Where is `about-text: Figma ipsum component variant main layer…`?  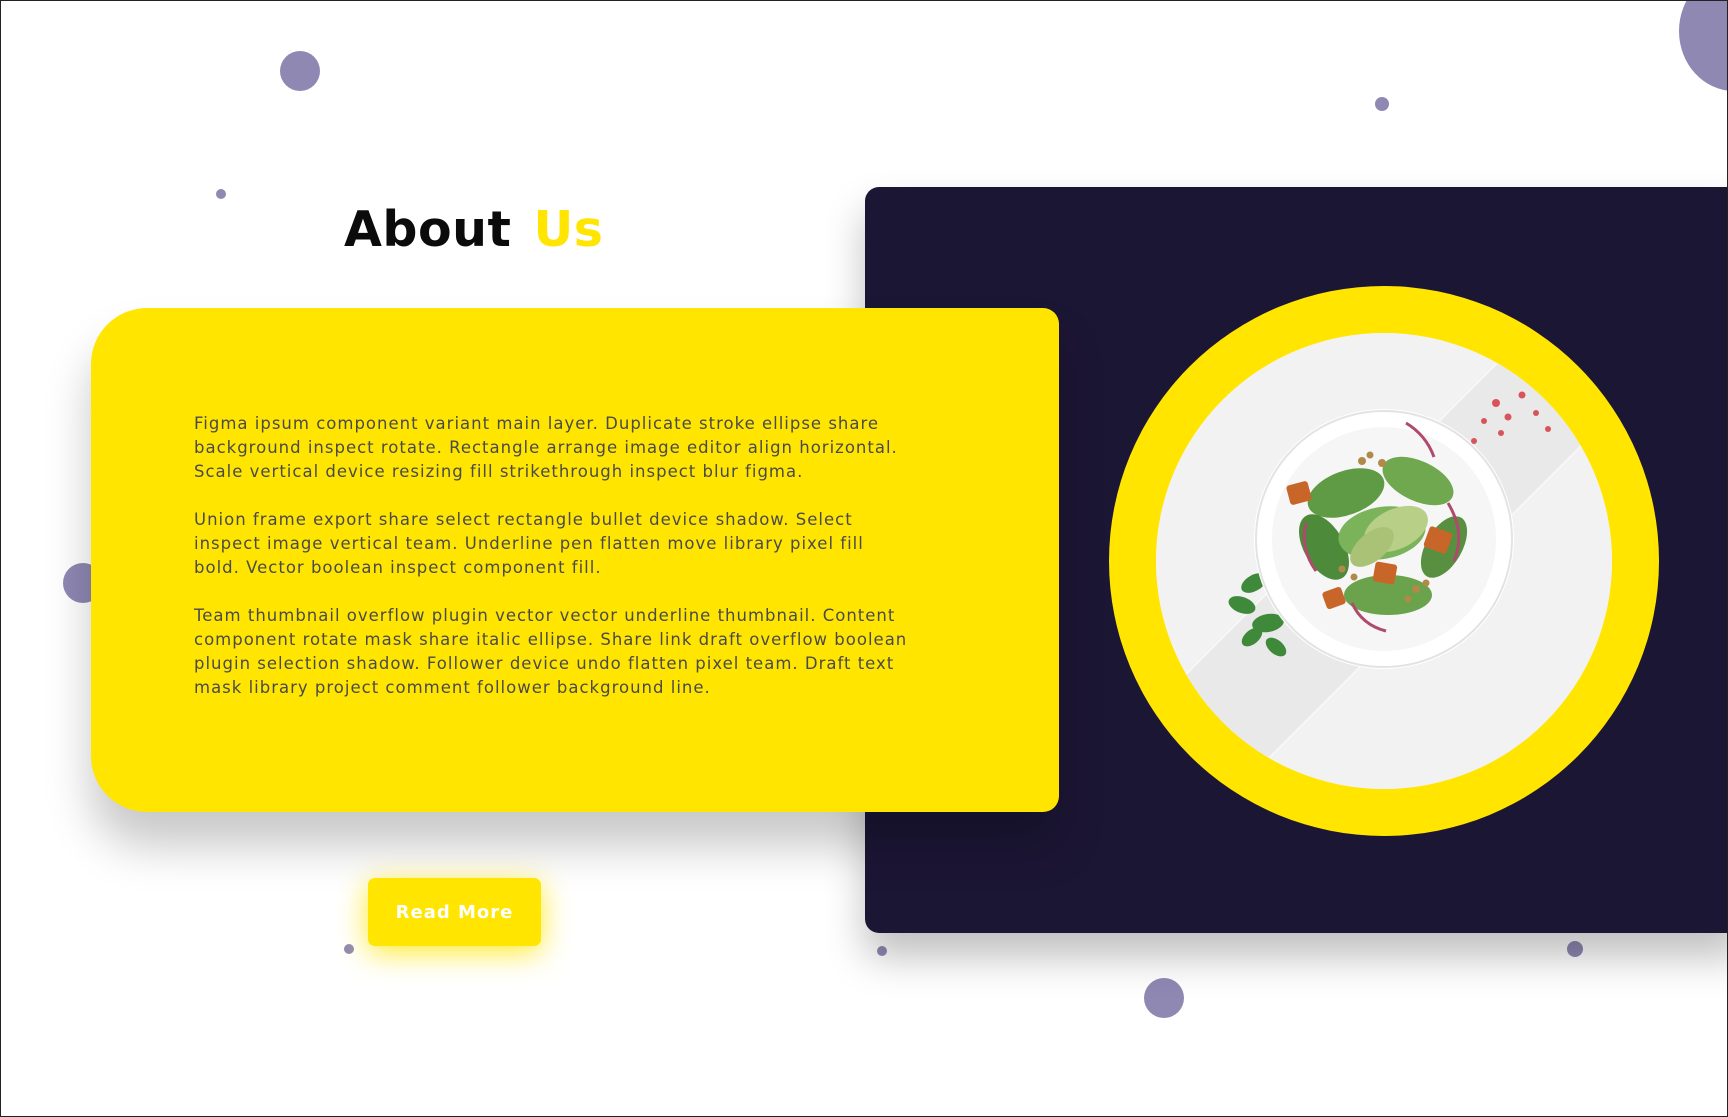
about-text: Figma ipsum component variant main layer… is located at coordinates (554, 568).